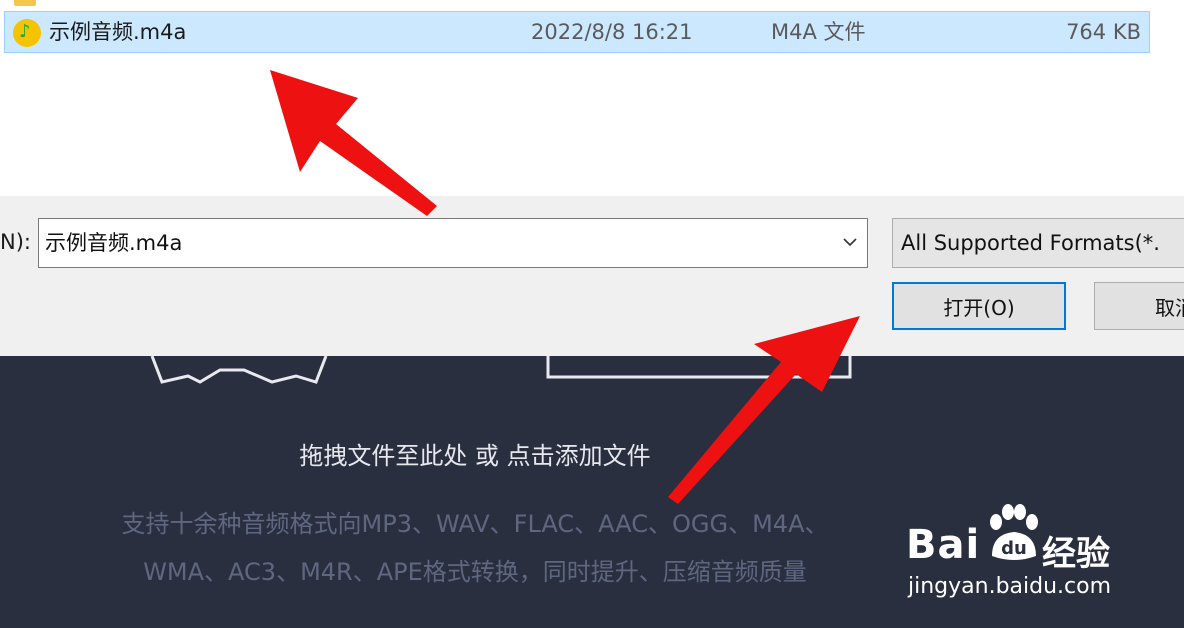  Describe the element at coordinates (612, 32) in the screenshot. I see `file-modified-date: 2022/8/8 16:21` at that location.